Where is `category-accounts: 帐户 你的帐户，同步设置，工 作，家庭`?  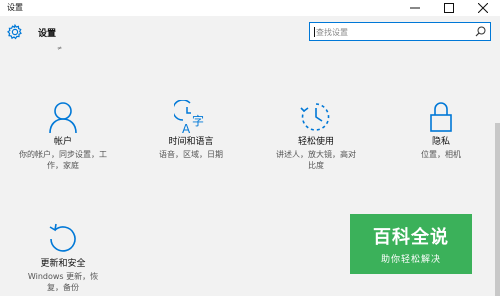 category-accounts: 帐户 你的帐户，同步设置，工 作，家庭 is located at coordinates (63, 135).